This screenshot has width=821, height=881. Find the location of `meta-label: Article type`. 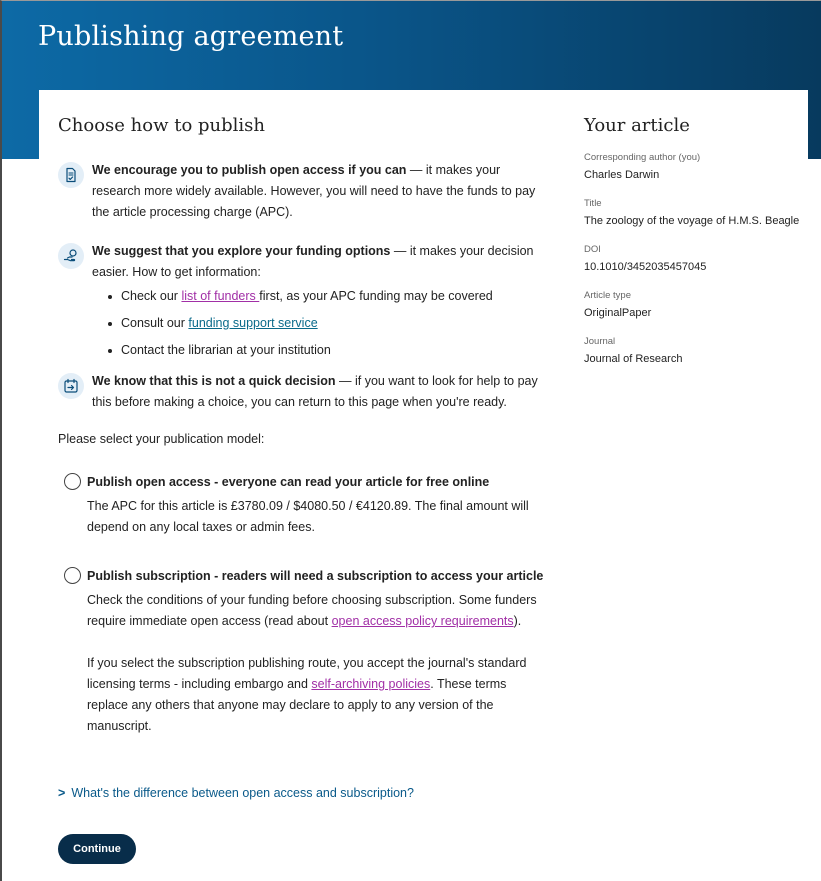

meta-label: Article type is located at coordinates (607, 295).